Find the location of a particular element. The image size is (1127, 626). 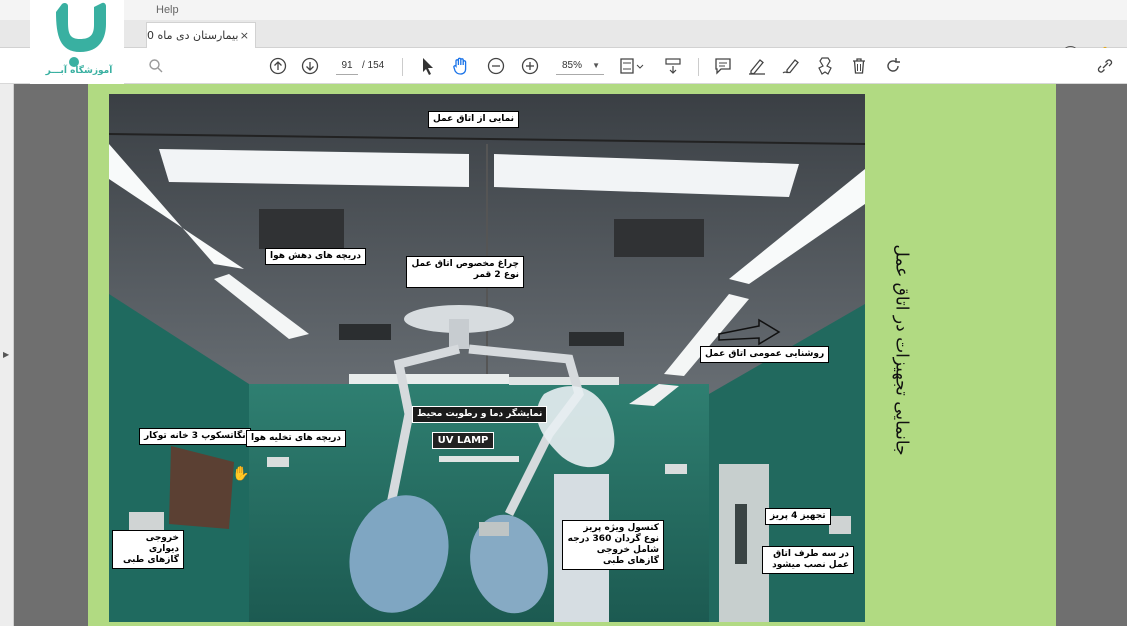

zoom-value: 85% is located at coordinates (572, 65).